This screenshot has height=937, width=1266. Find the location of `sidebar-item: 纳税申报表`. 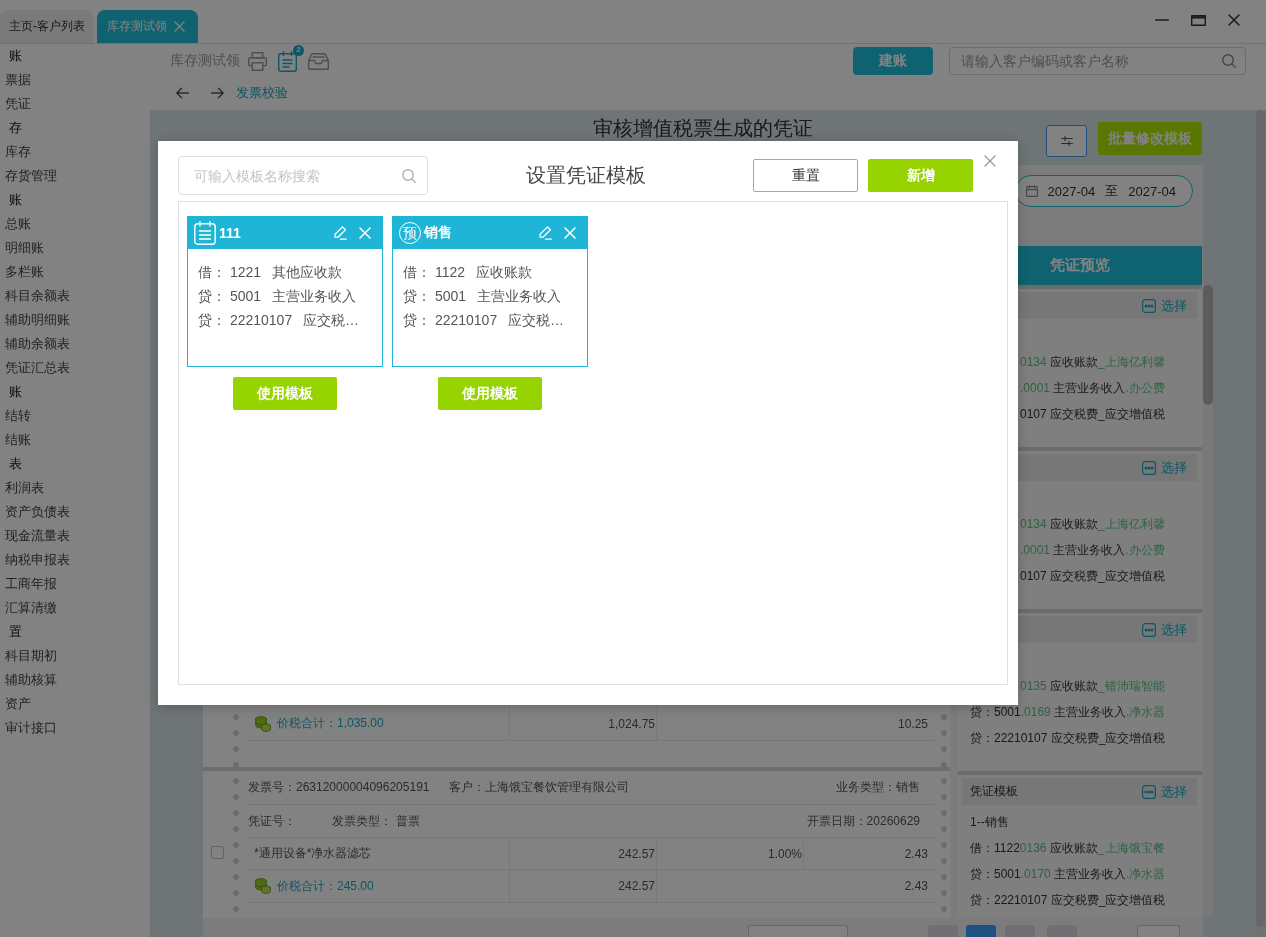

sidebar-item: 纳税申报表 is located at coordinates (35, 560).